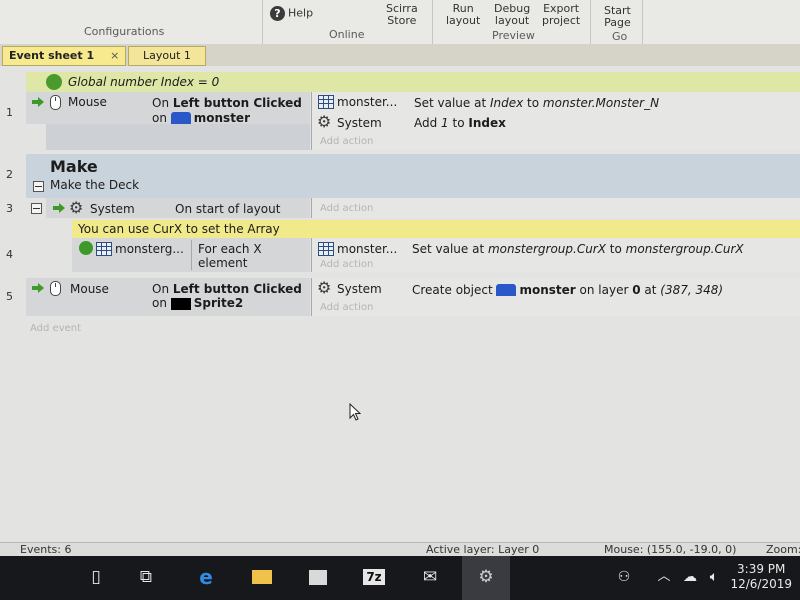  I want to click on active-layer: Active layer: Layer 0, so click(483, 549).